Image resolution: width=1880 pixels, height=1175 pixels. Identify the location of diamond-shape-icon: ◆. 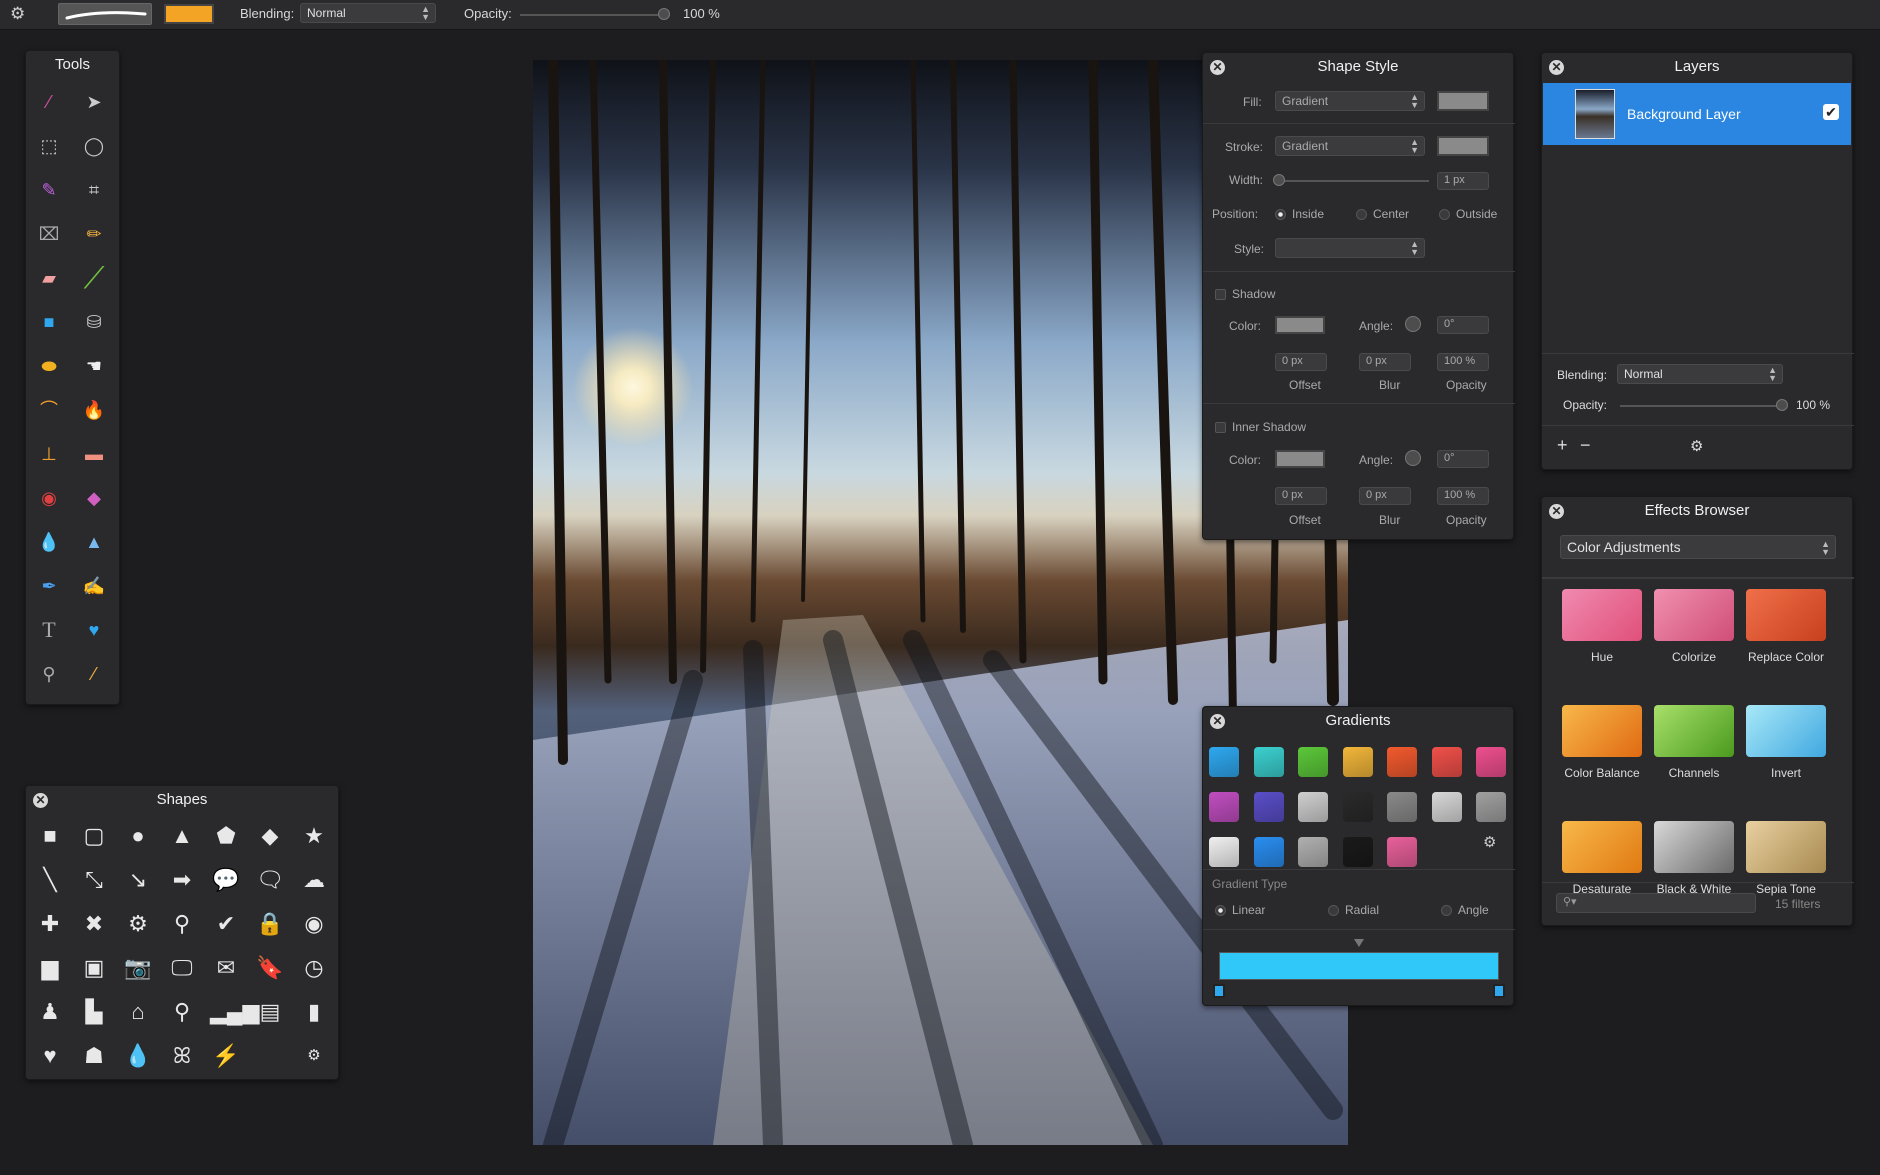
(270, 836).